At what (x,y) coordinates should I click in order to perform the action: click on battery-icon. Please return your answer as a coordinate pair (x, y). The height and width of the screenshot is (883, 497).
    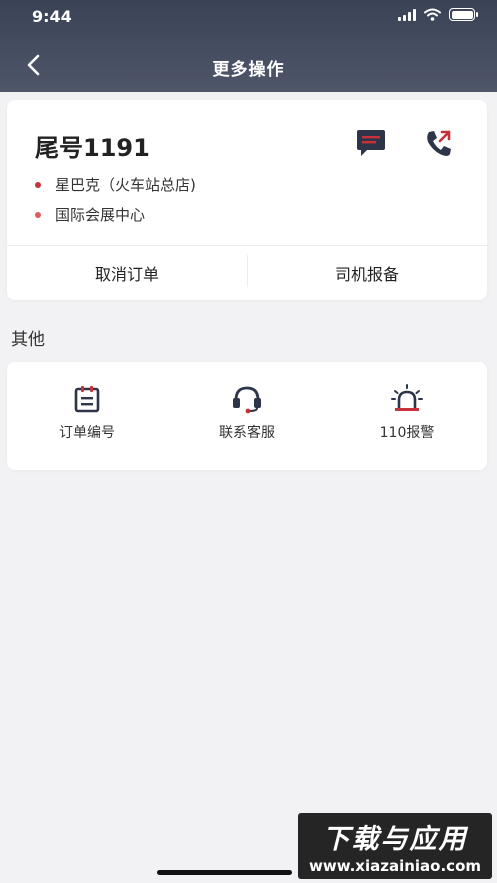
    Looking at the image, I should click on (463, 14).